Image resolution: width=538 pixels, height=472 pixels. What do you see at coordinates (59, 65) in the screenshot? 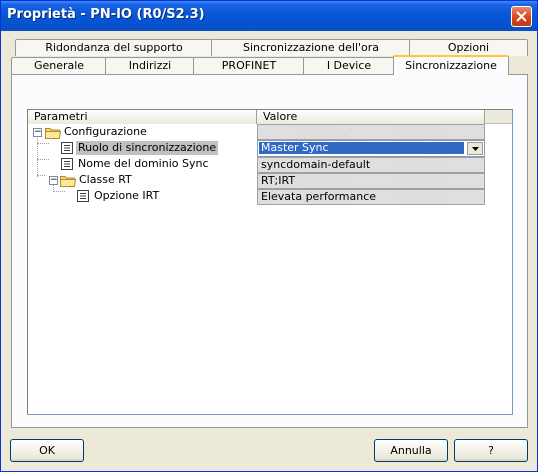
I see `tab-generale: Generale` at bounding box center [59, 65].